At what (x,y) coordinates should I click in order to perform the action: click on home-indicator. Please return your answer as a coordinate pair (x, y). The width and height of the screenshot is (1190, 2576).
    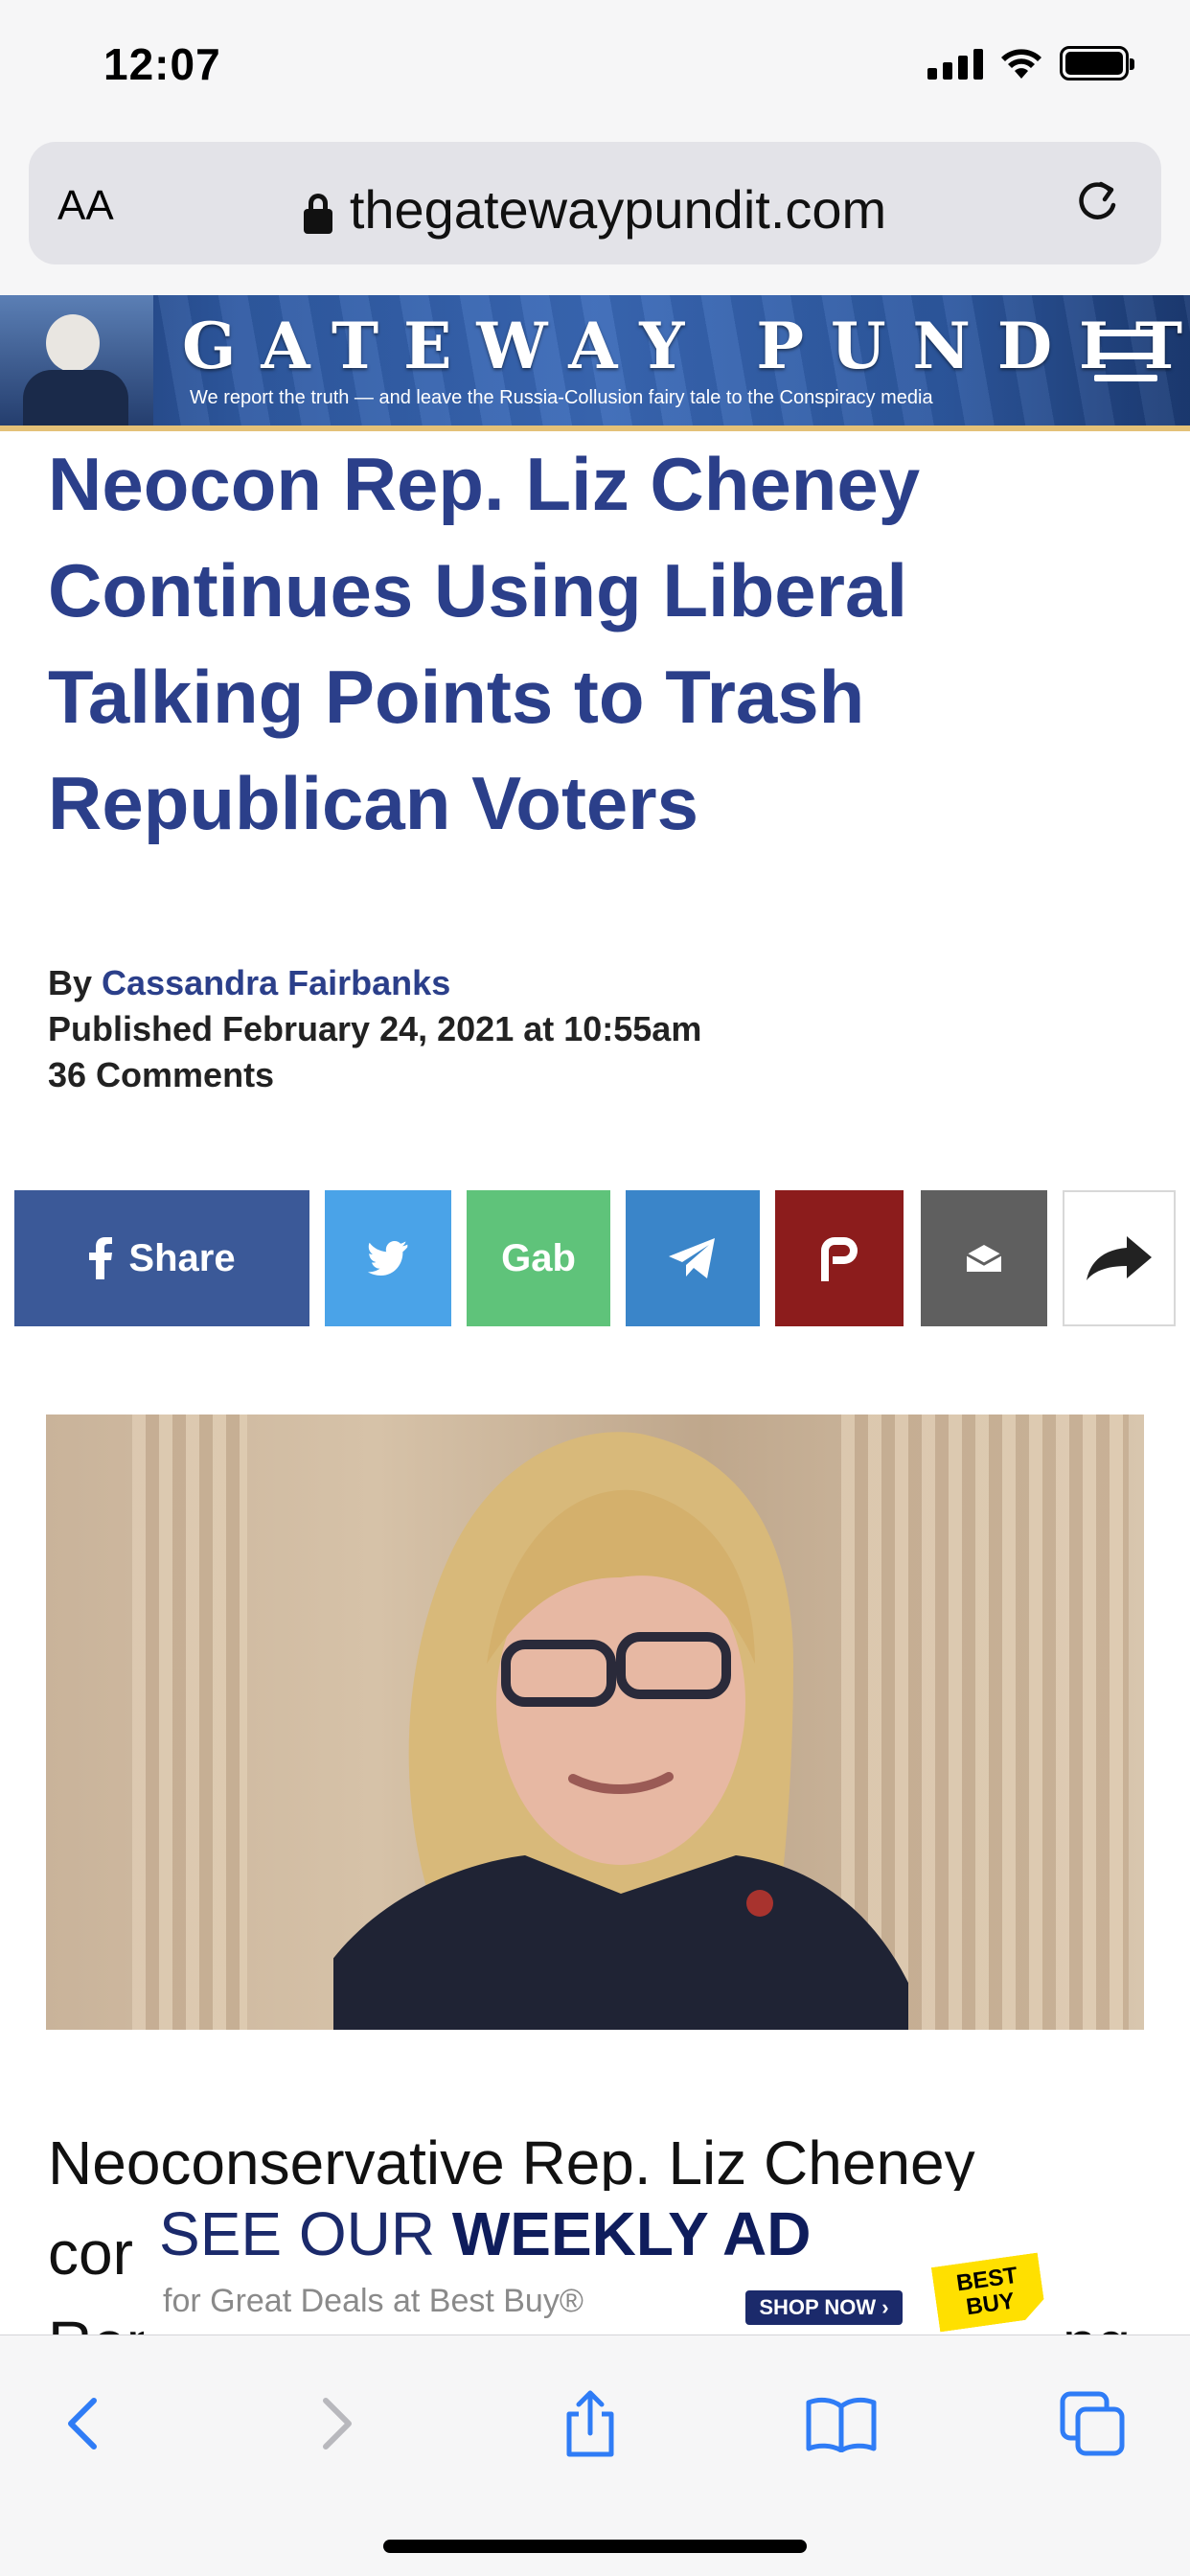
    Looking at the image, I should click on (595, 2546).